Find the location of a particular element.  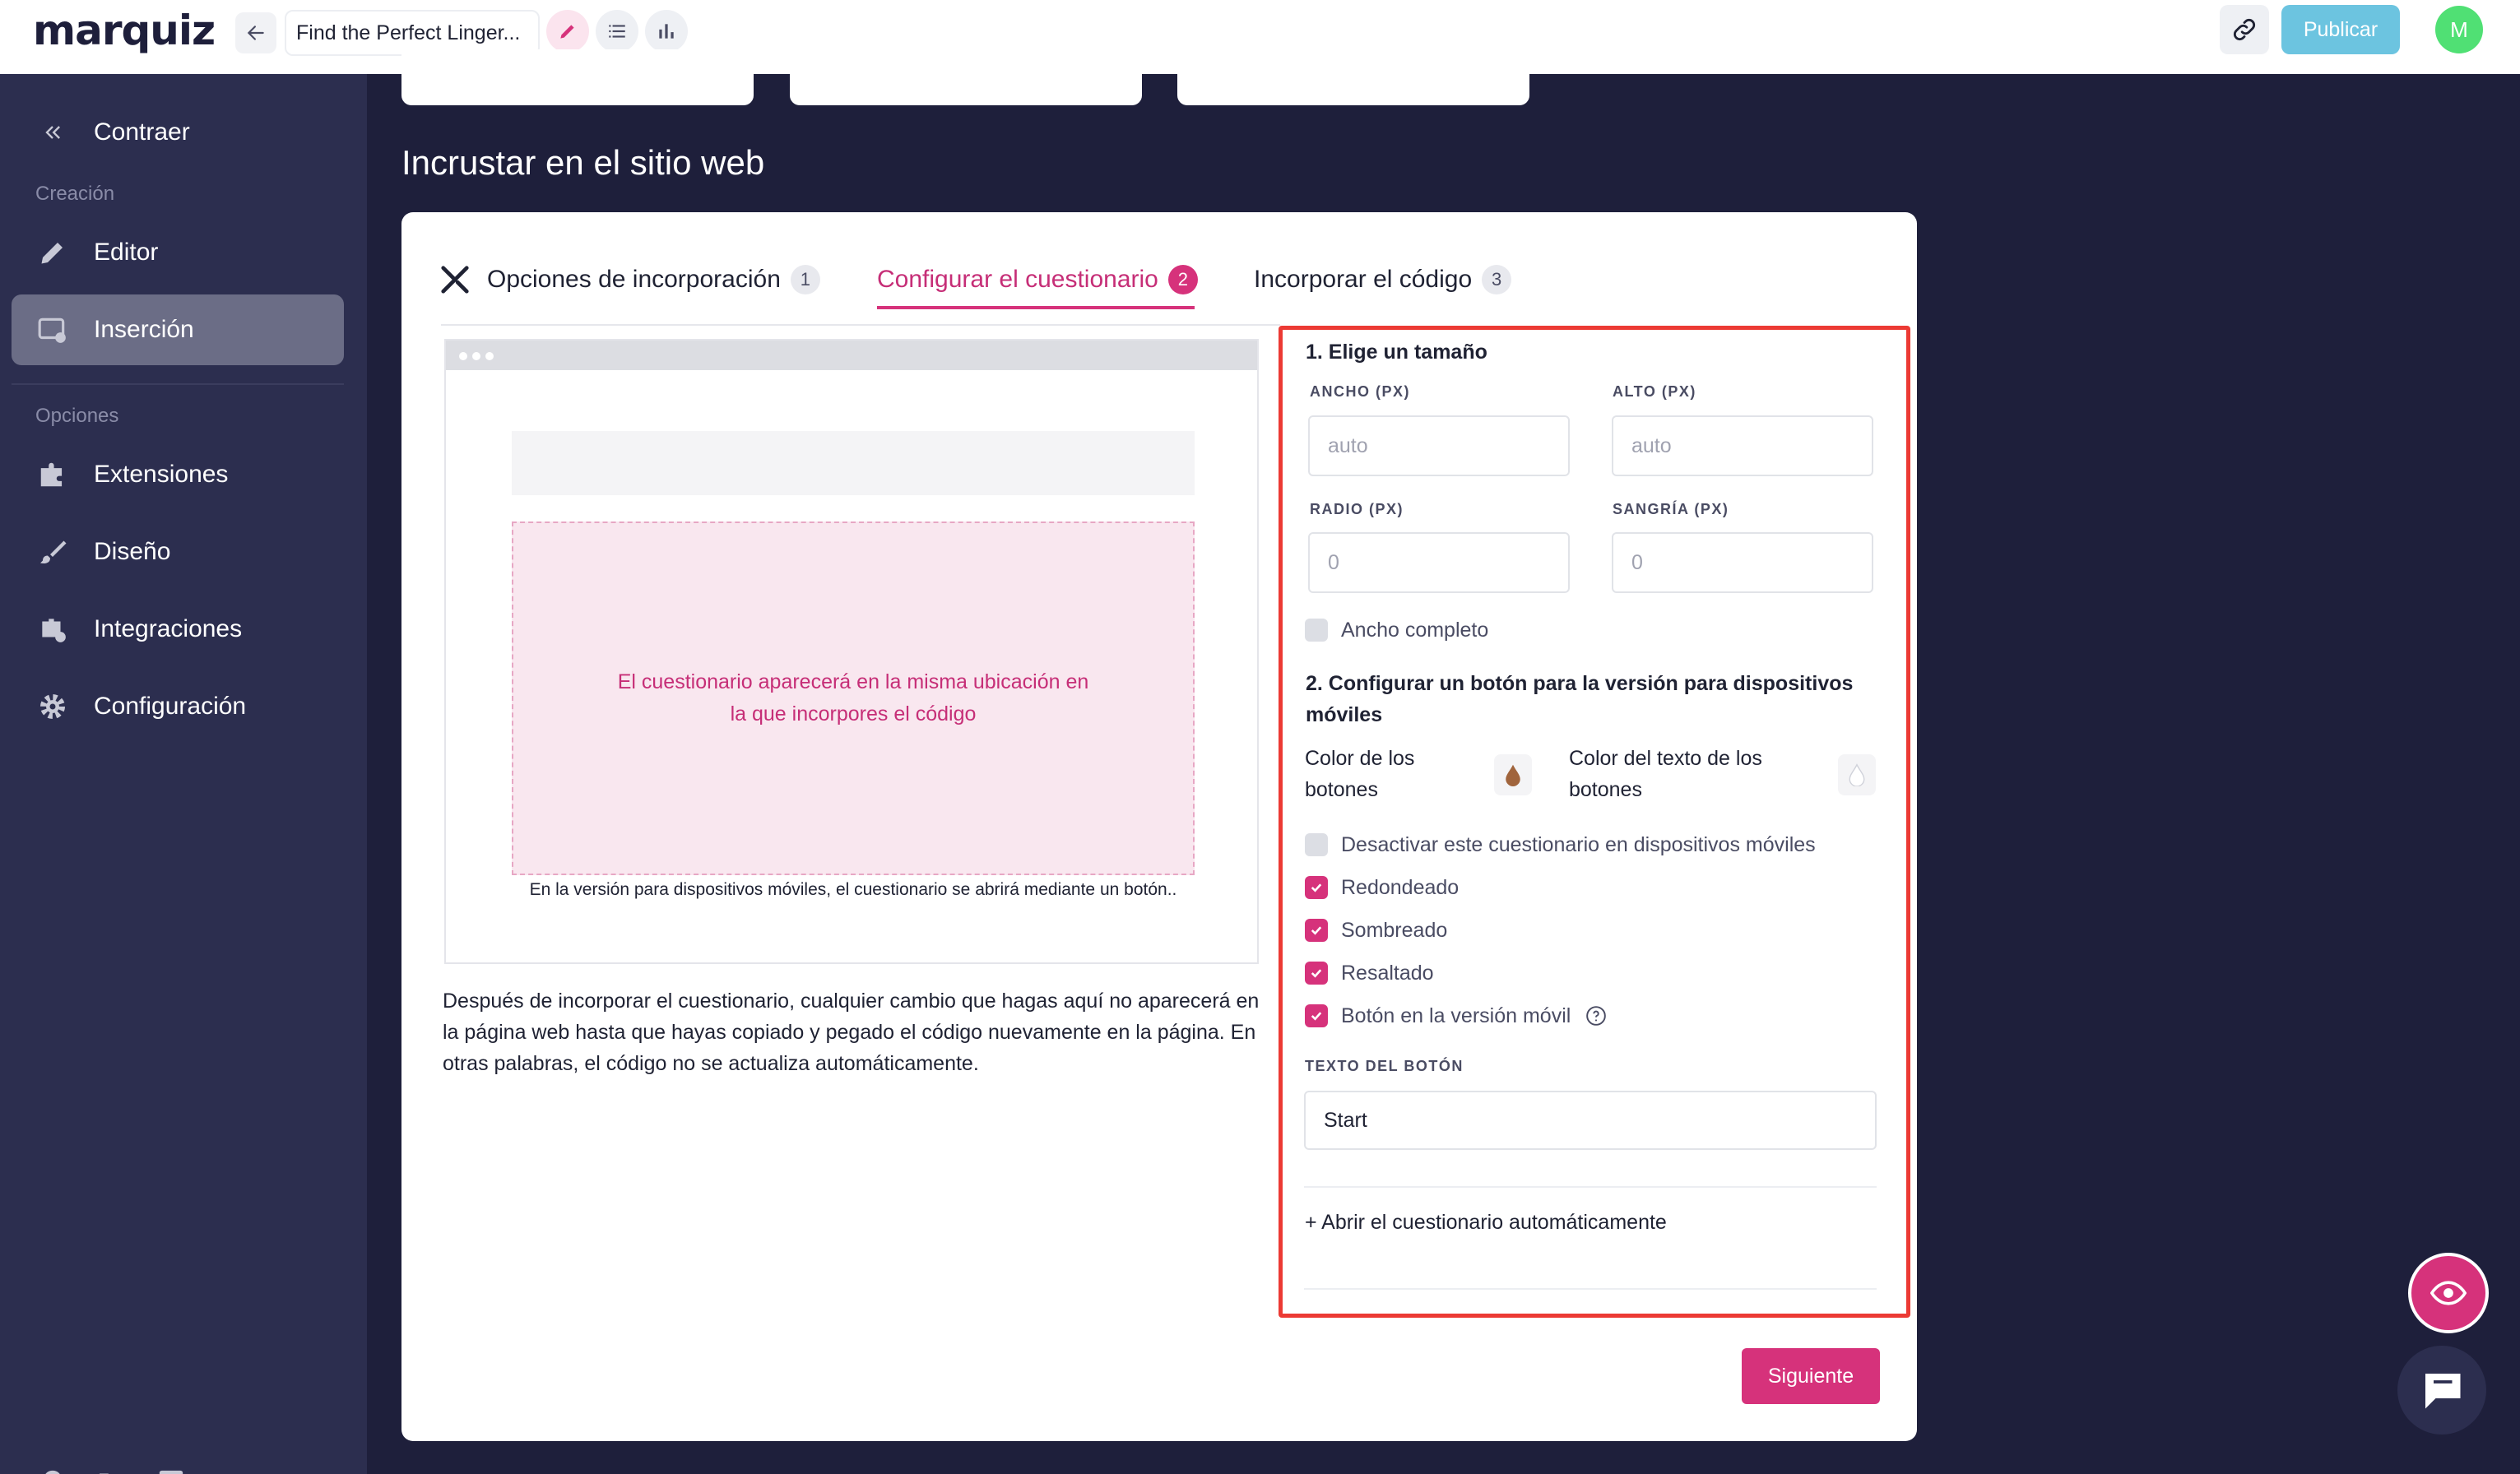

edit-title-button is located at coordinates (567, 32).